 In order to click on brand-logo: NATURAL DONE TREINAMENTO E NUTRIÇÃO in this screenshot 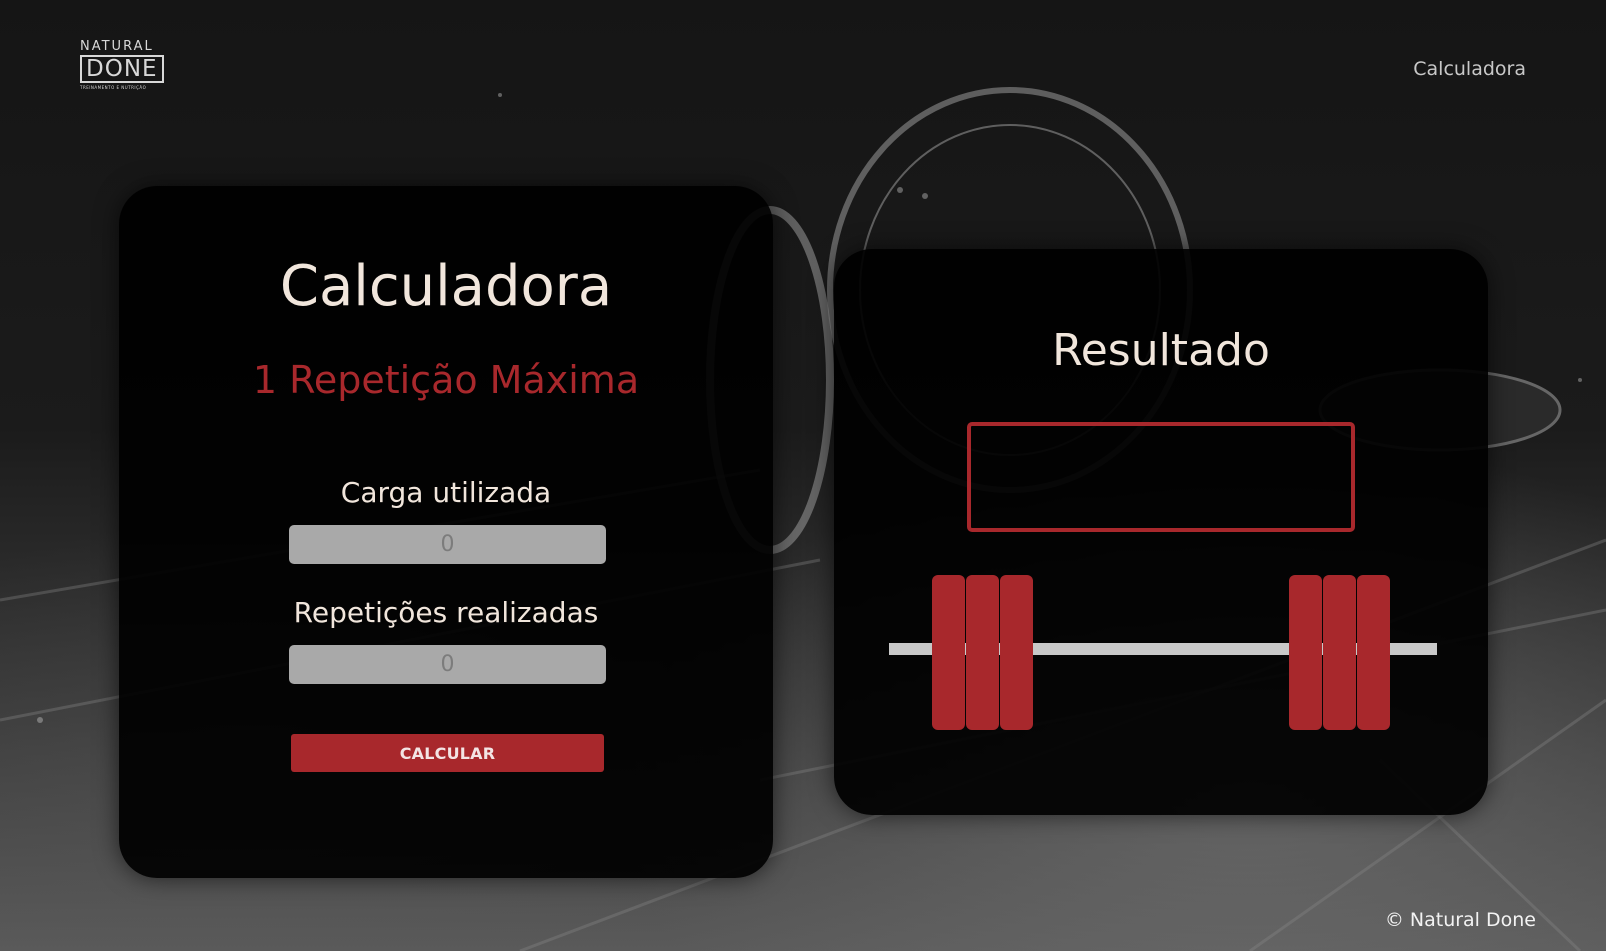, I will do `click(128, 69)`.